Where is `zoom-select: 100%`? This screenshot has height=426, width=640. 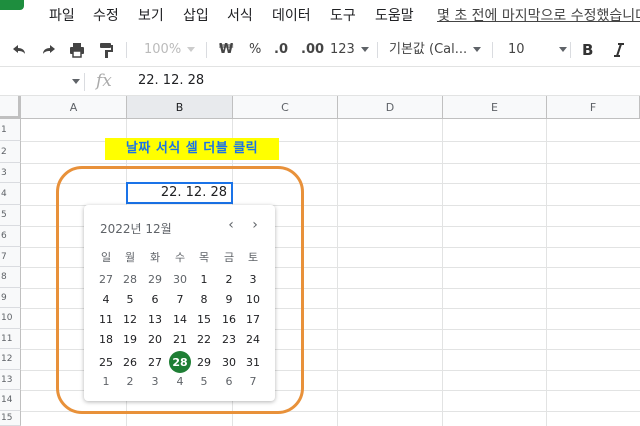
zoom-select: 100% is located at coordinates (170, 50).